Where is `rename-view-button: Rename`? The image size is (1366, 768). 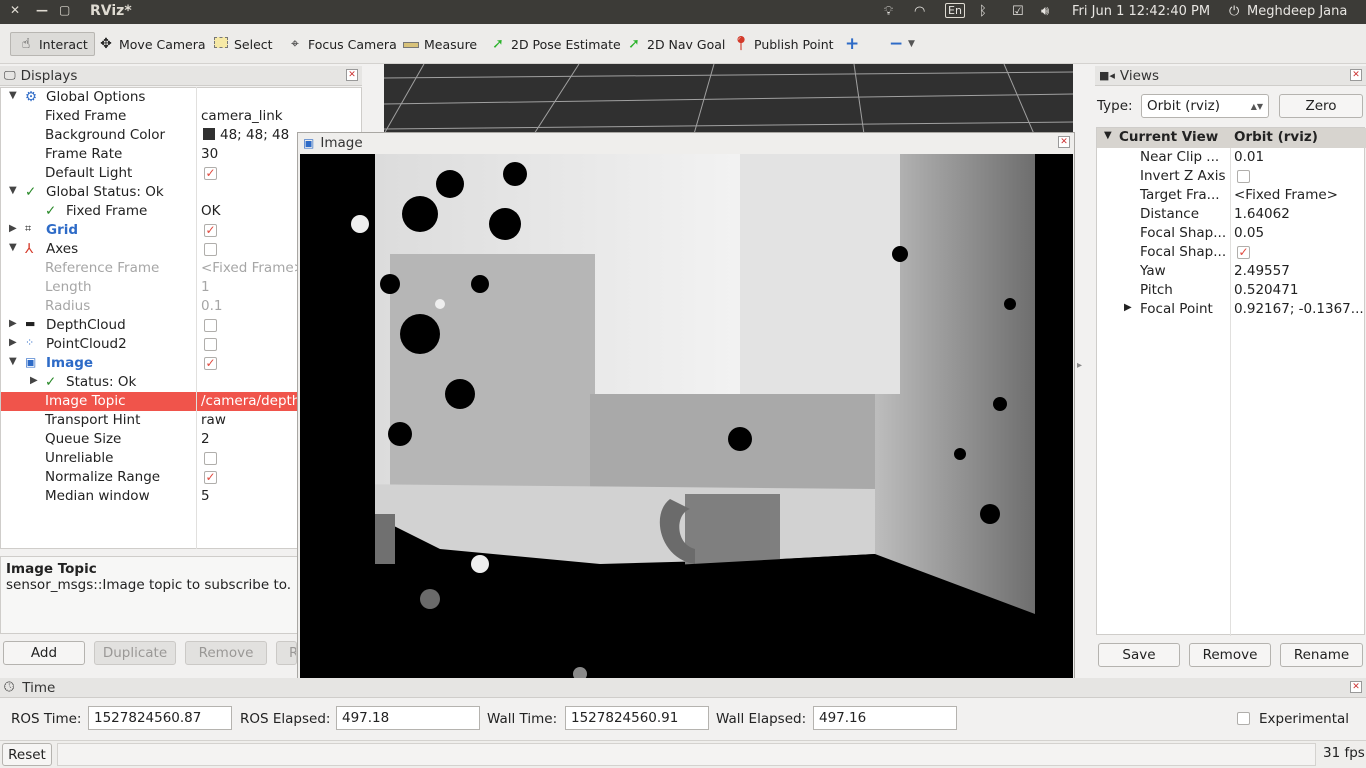
rename-view-button: Rename is located at coordinates (1321, 655).